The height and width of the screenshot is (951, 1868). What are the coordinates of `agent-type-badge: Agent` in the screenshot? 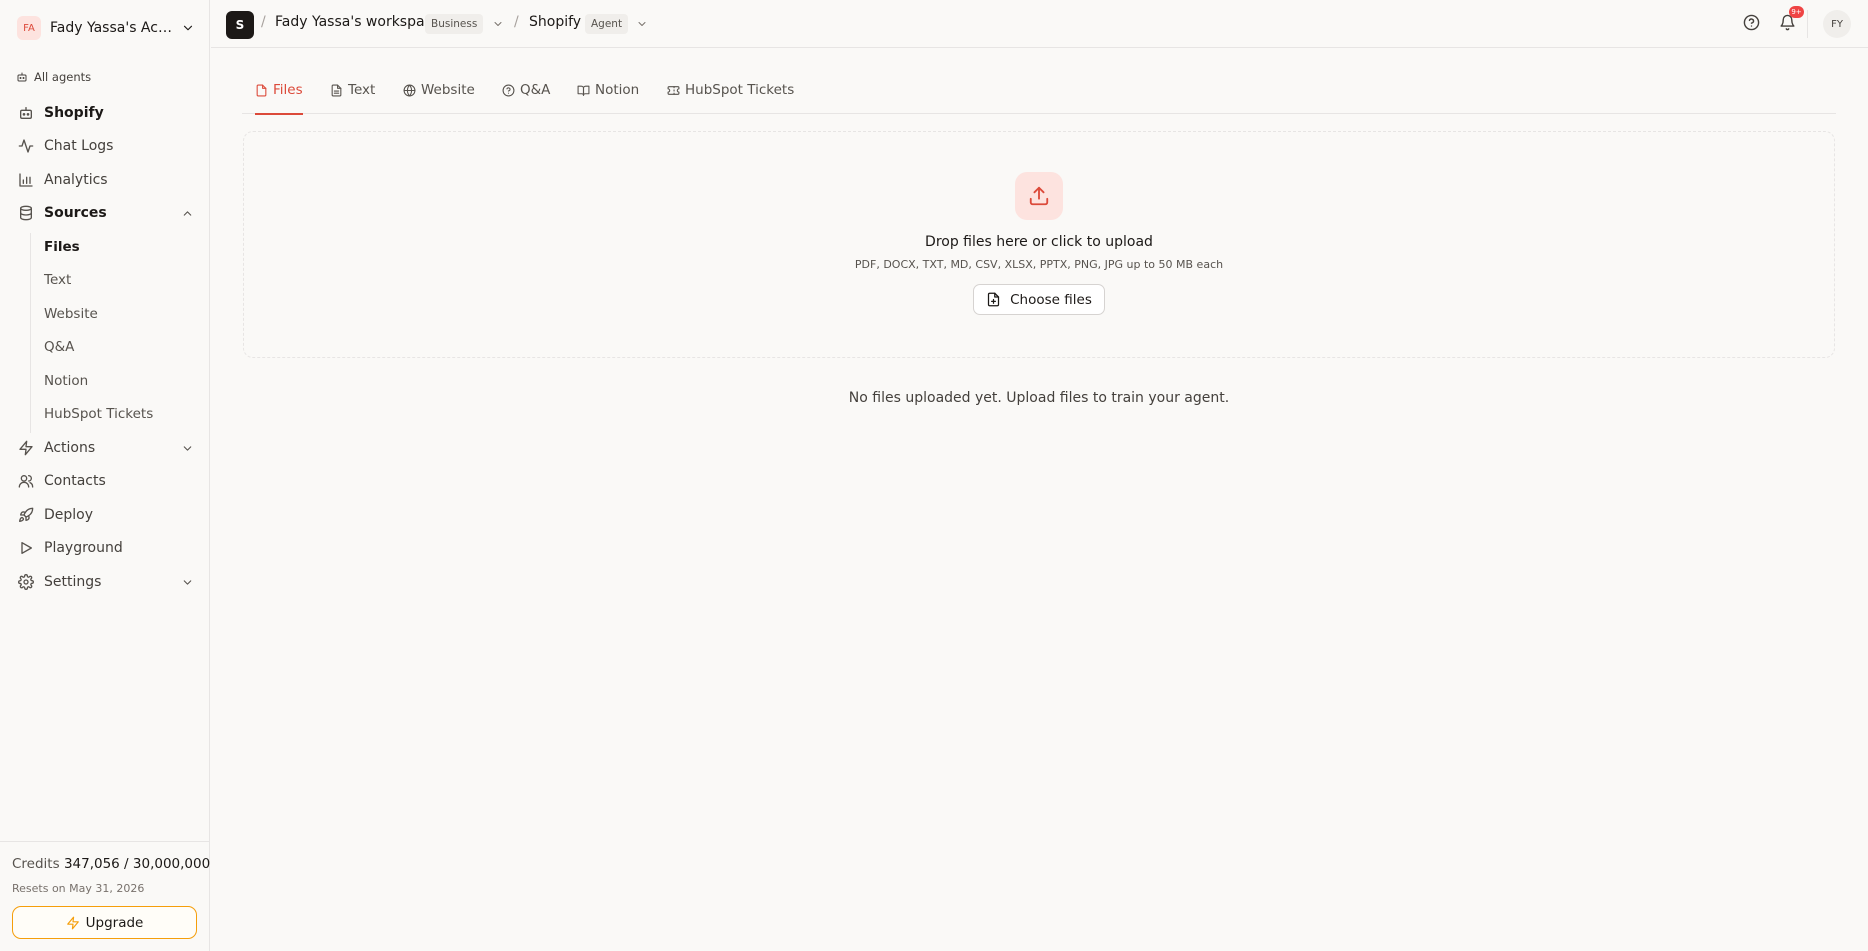 It's located at (607, 24).